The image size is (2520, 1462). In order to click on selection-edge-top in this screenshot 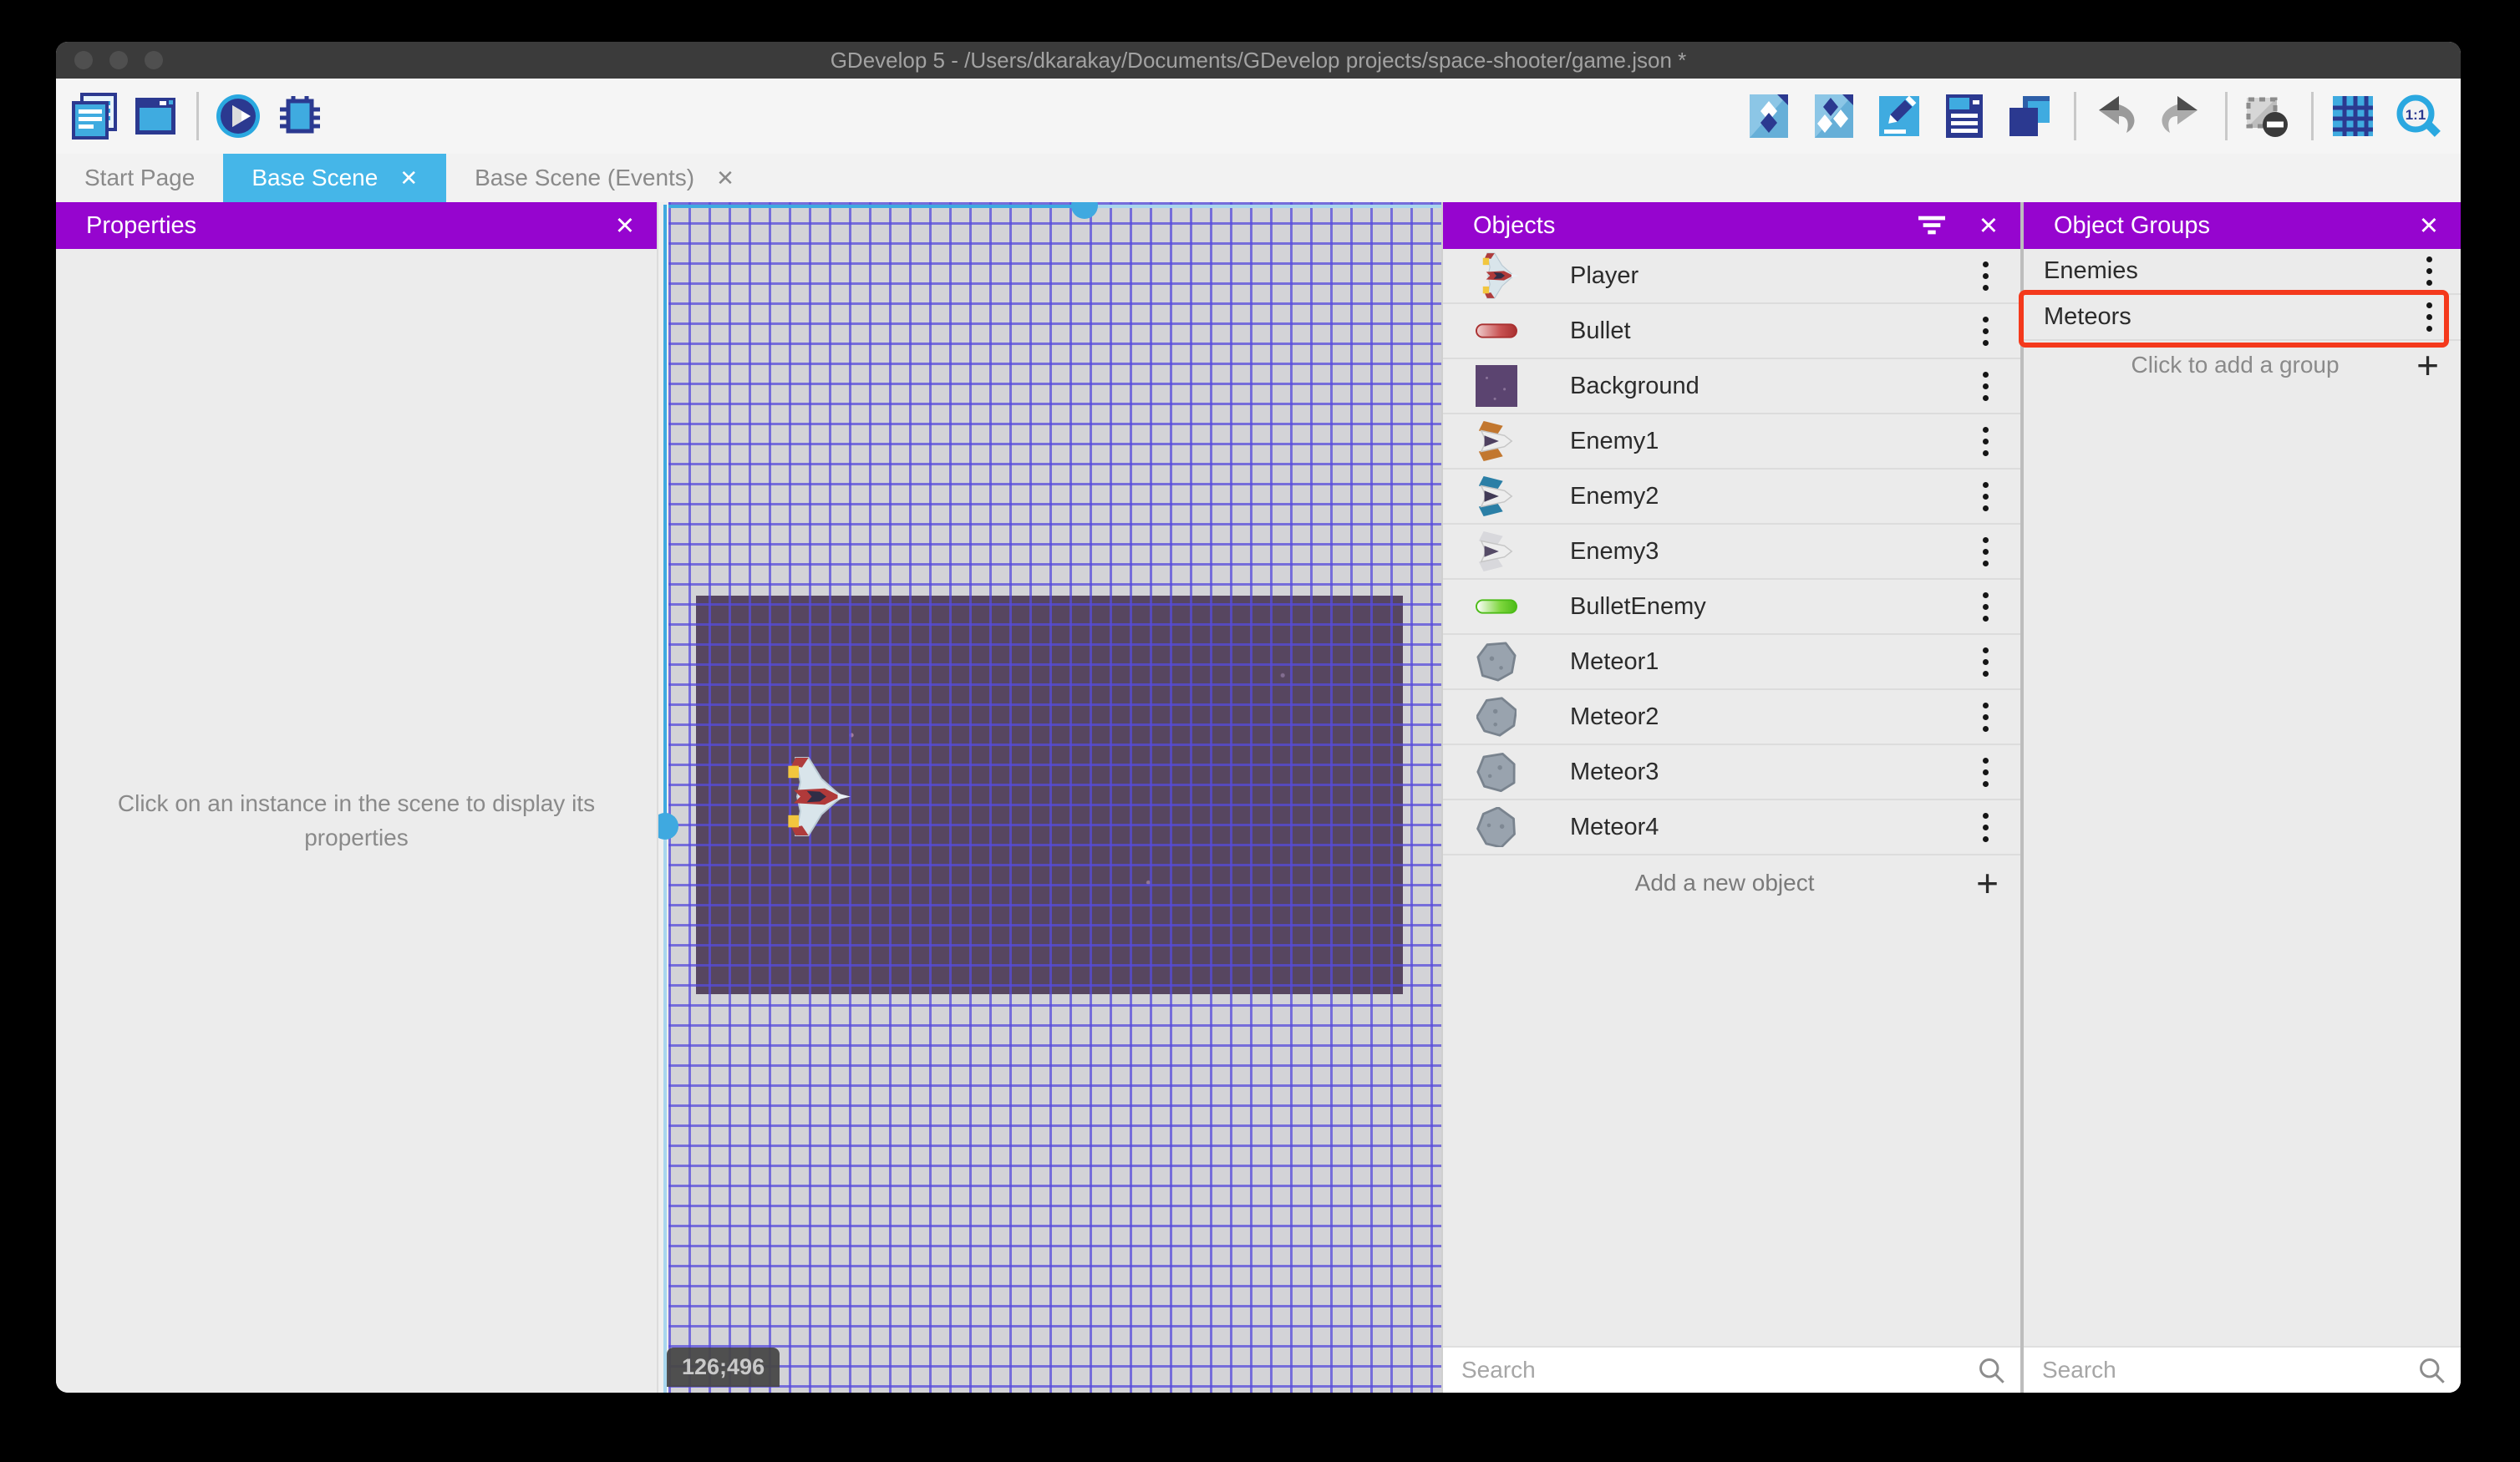, I will do `click(876, 206)`.